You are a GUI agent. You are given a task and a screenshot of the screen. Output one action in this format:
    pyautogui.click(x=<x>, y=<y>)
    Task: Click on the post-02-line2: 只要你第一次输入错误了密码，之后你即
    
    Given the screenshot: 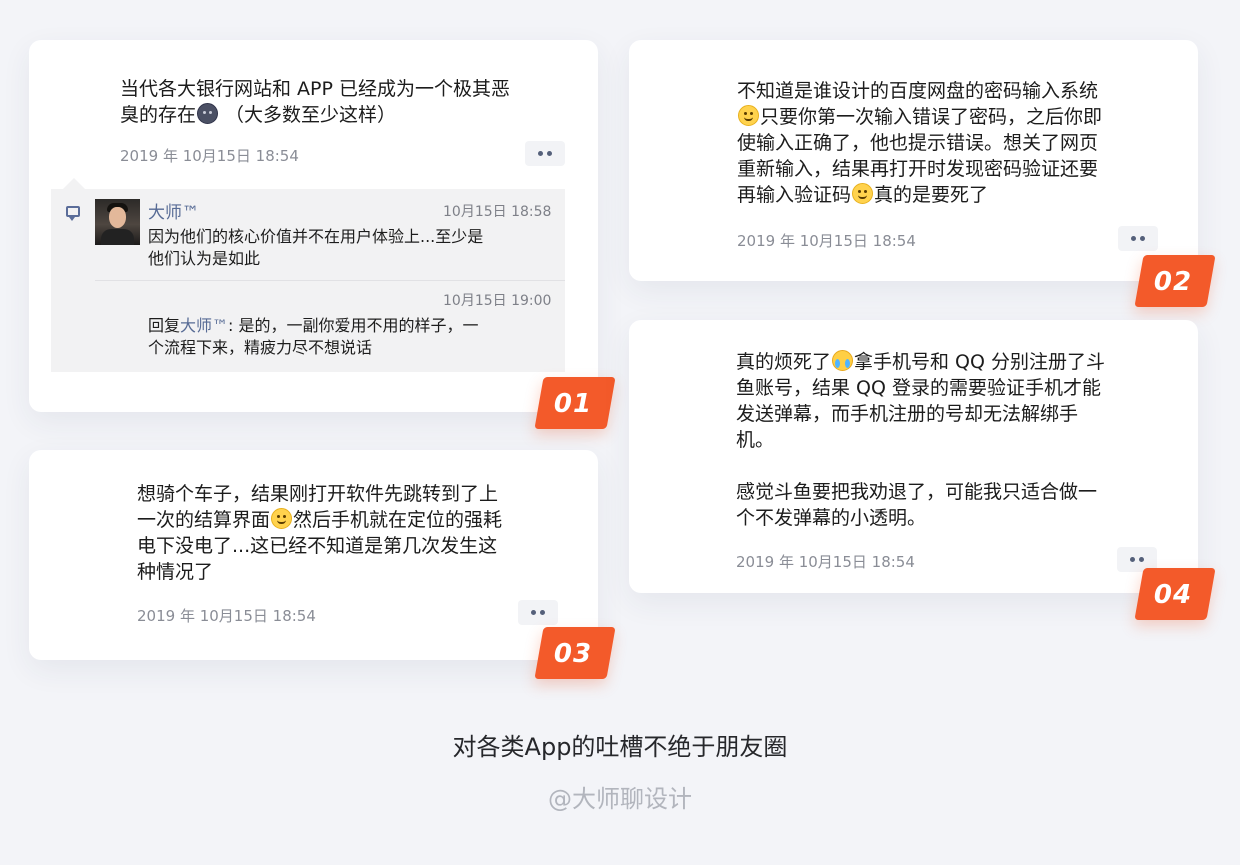 What is the action you would take?
    pyautogui.click(x=931, y=117)
    